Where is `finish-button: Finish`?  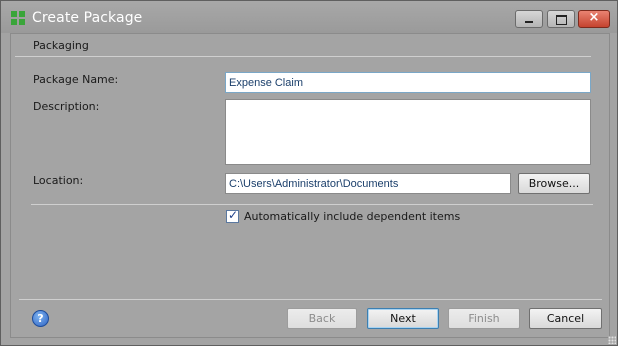
finish-button: Finish is located at coordinates (484, 318).